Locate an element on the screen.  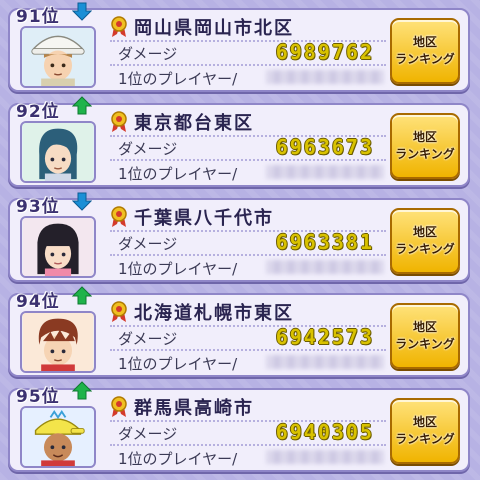
damage-value: 6989762 is located at coordinates (324, 52).